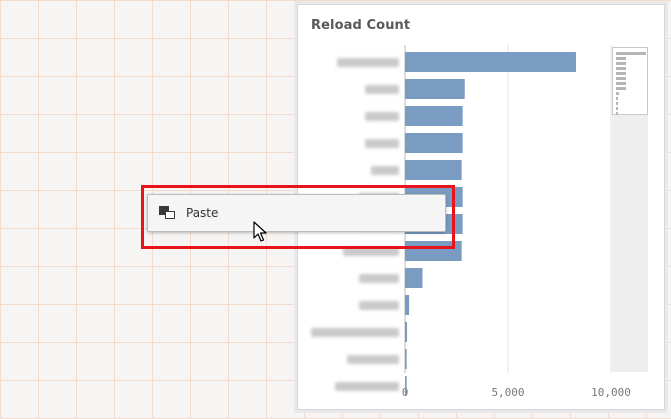  Describe the element at coordinates (630, 81) in the screenshot. I see `minimap-window` at that location.